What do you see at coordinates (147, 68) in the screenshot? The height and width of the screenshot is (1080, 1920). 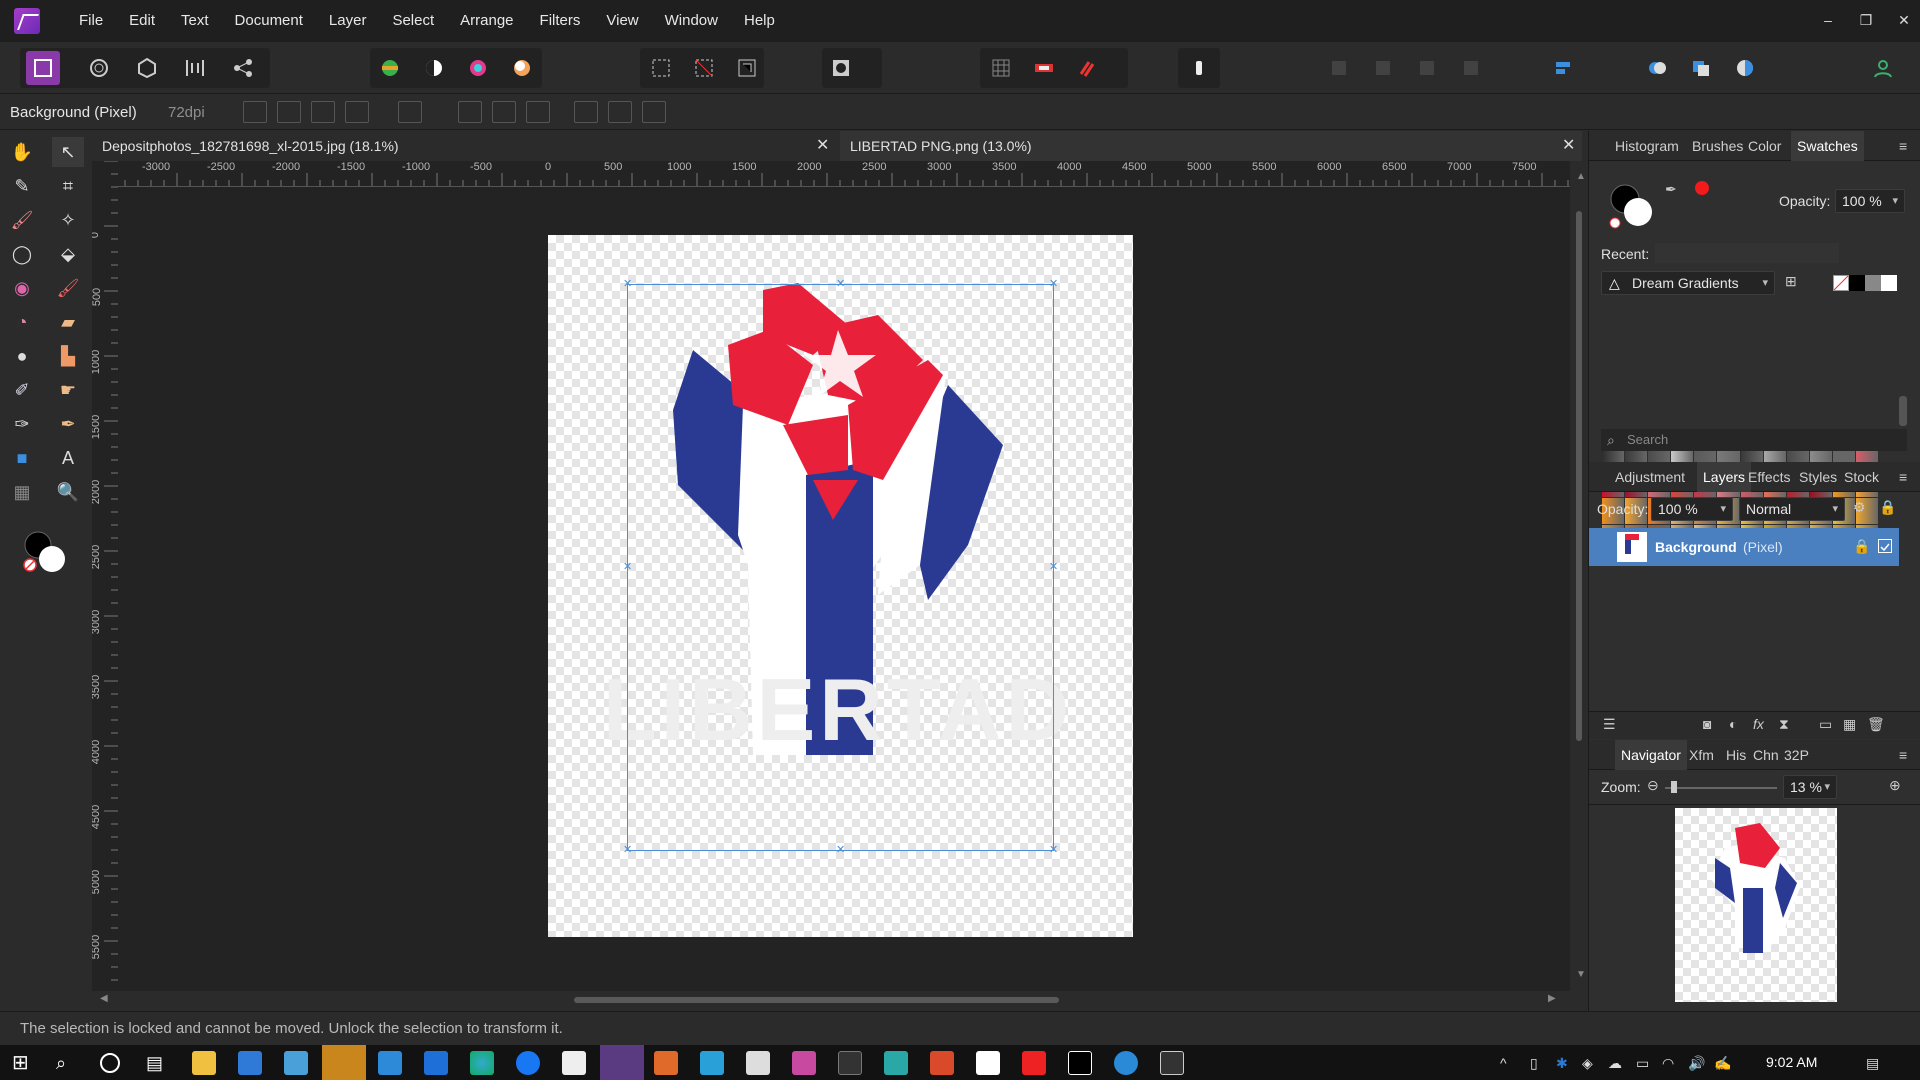 I see `develop-persona-icon` at bounding box center [147, 68].